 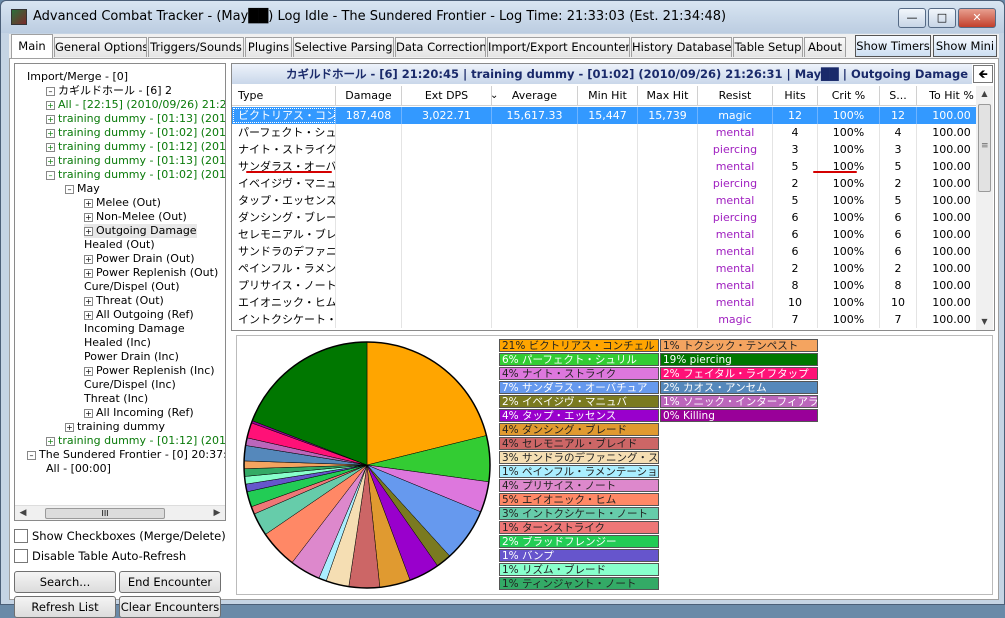 What do you see at coordinates (558, 47) in the screenshot?
I see `tab-import-export: Import/Export Encounters` at bounding box center [558, 47].